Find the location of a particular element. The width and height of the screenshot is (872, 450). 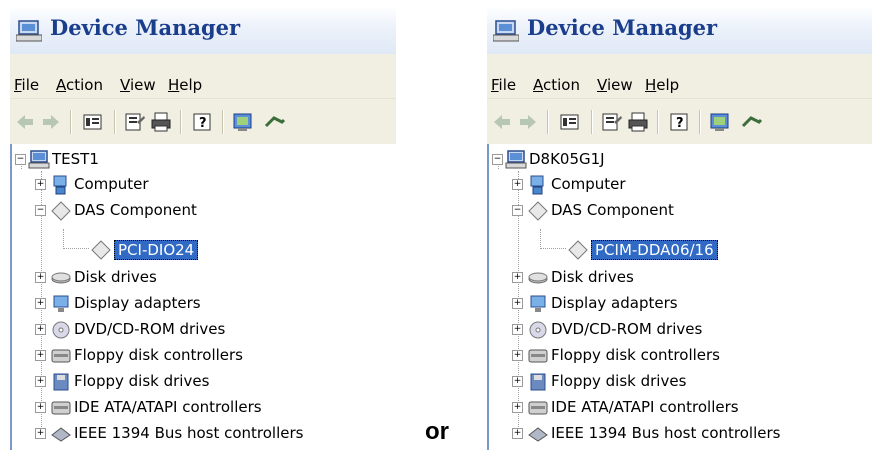

or-separator: or is located at coordinates (437, 431).